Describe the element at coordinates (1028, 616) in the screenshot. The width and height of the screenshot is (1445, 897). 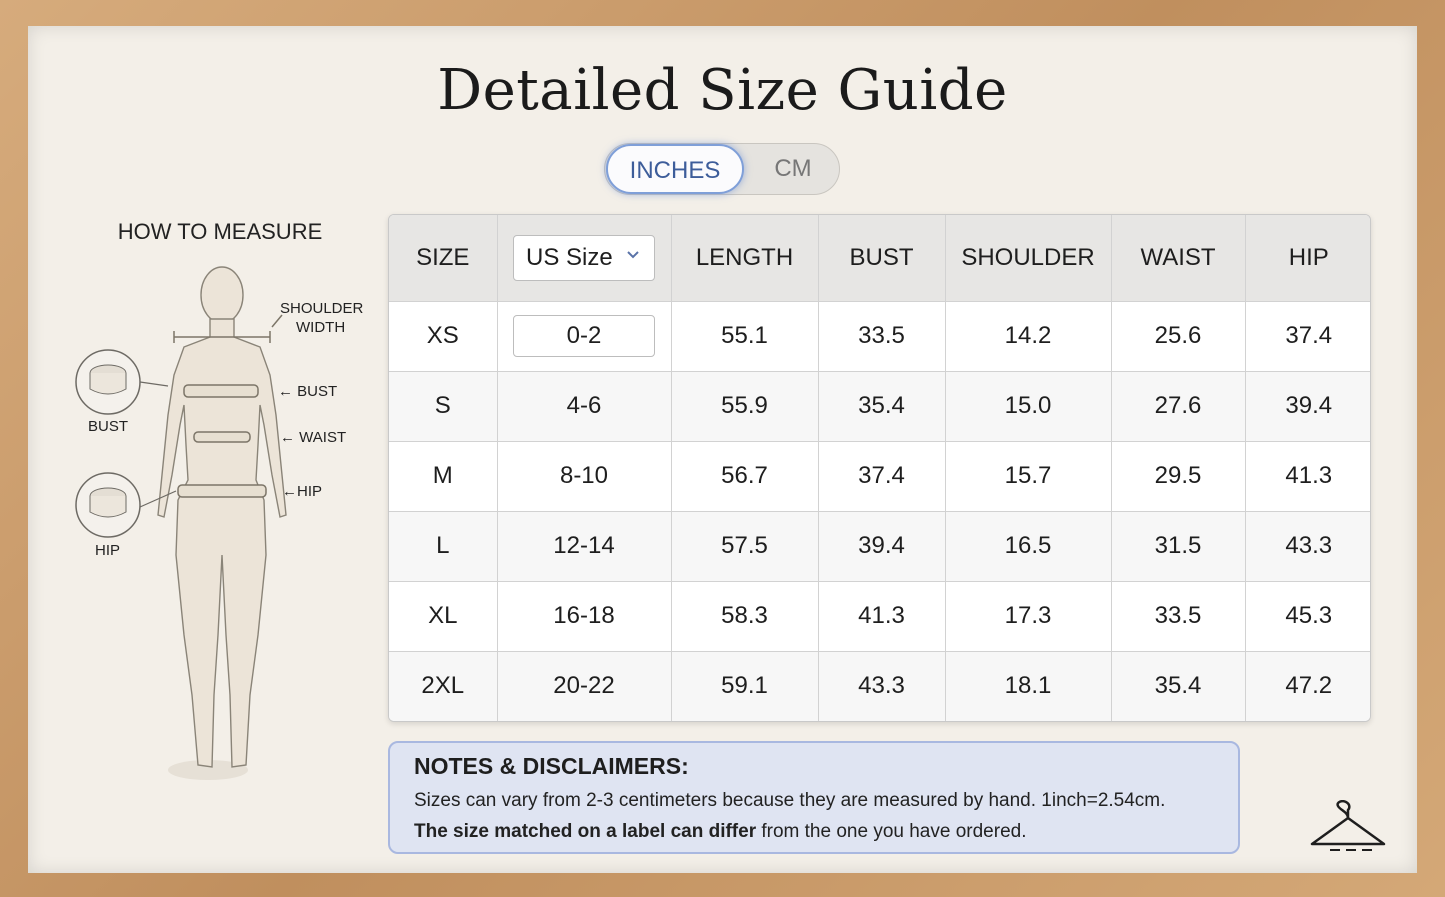
I see `cell-shoulder: 17.3` at that location.